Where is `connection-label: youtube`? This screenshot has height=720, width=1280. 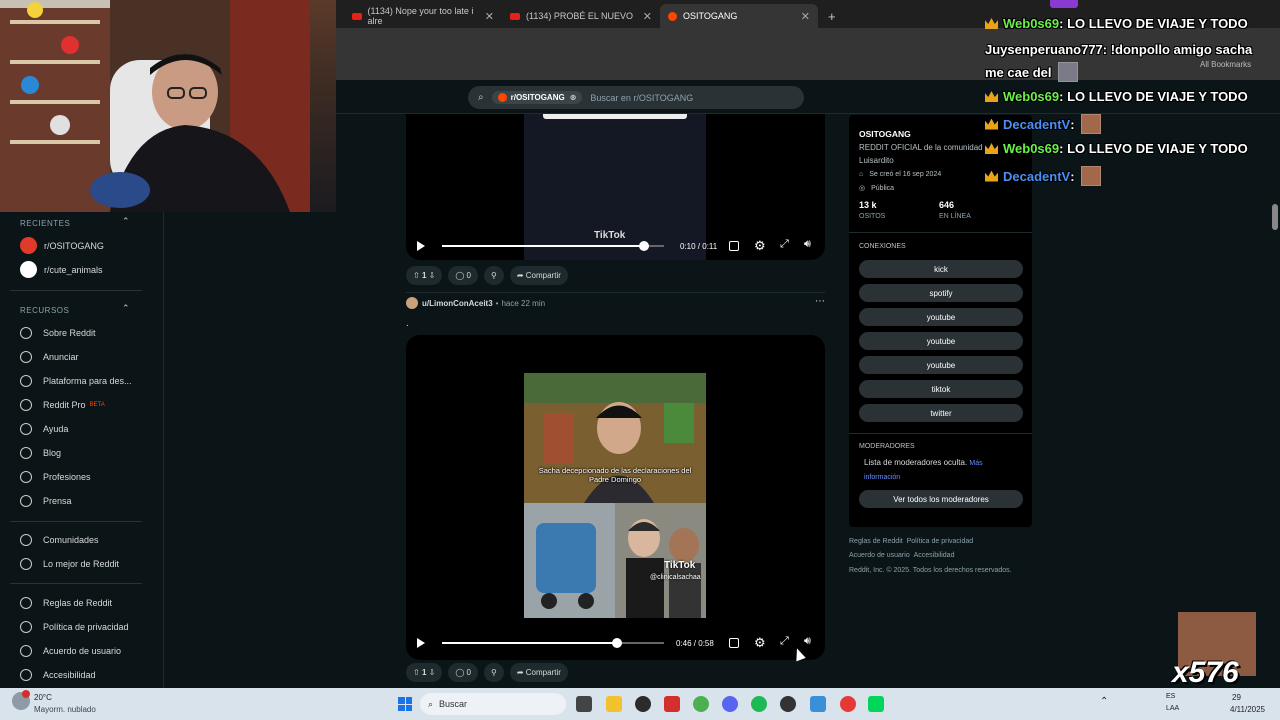
connection-label: youtube is located at coordinates (941, 365).